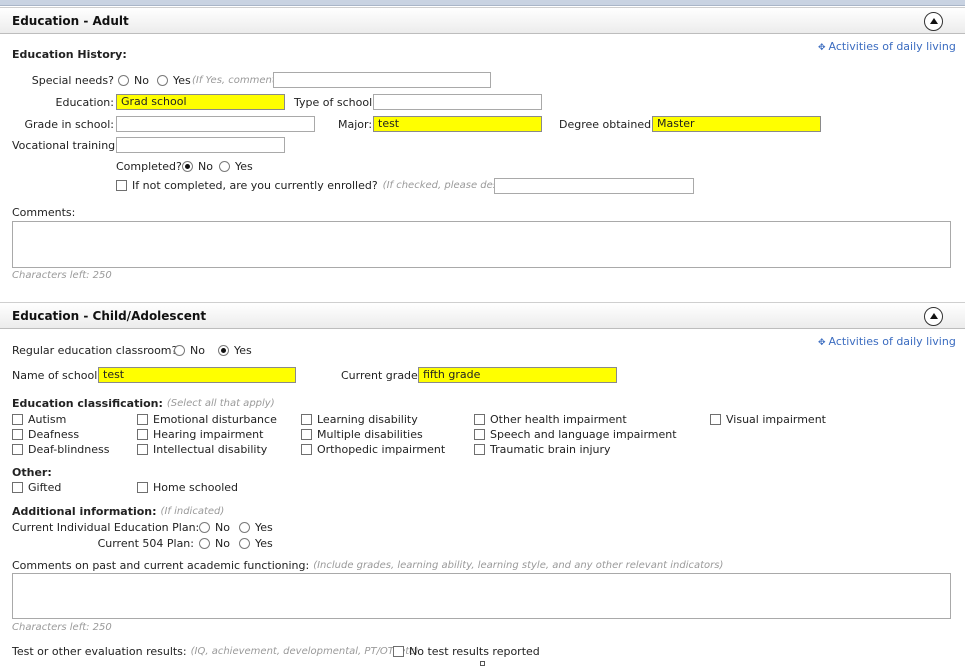 This screenshot has width=965, height=669. I want to click on grade-in-school-input, so click(215, 124).